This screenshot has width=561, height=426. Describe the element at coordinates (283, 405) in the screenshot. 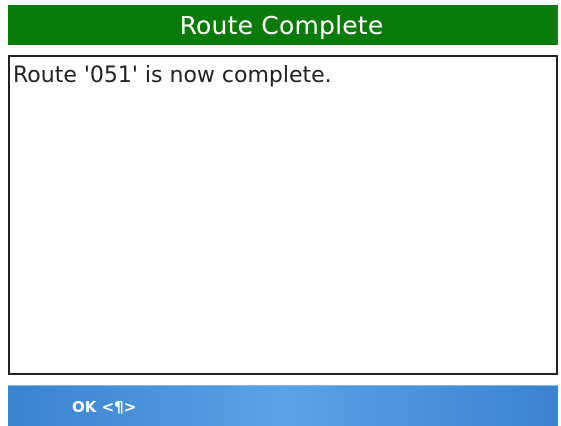

I see `softkey-bar: OK <¶>` at that location.